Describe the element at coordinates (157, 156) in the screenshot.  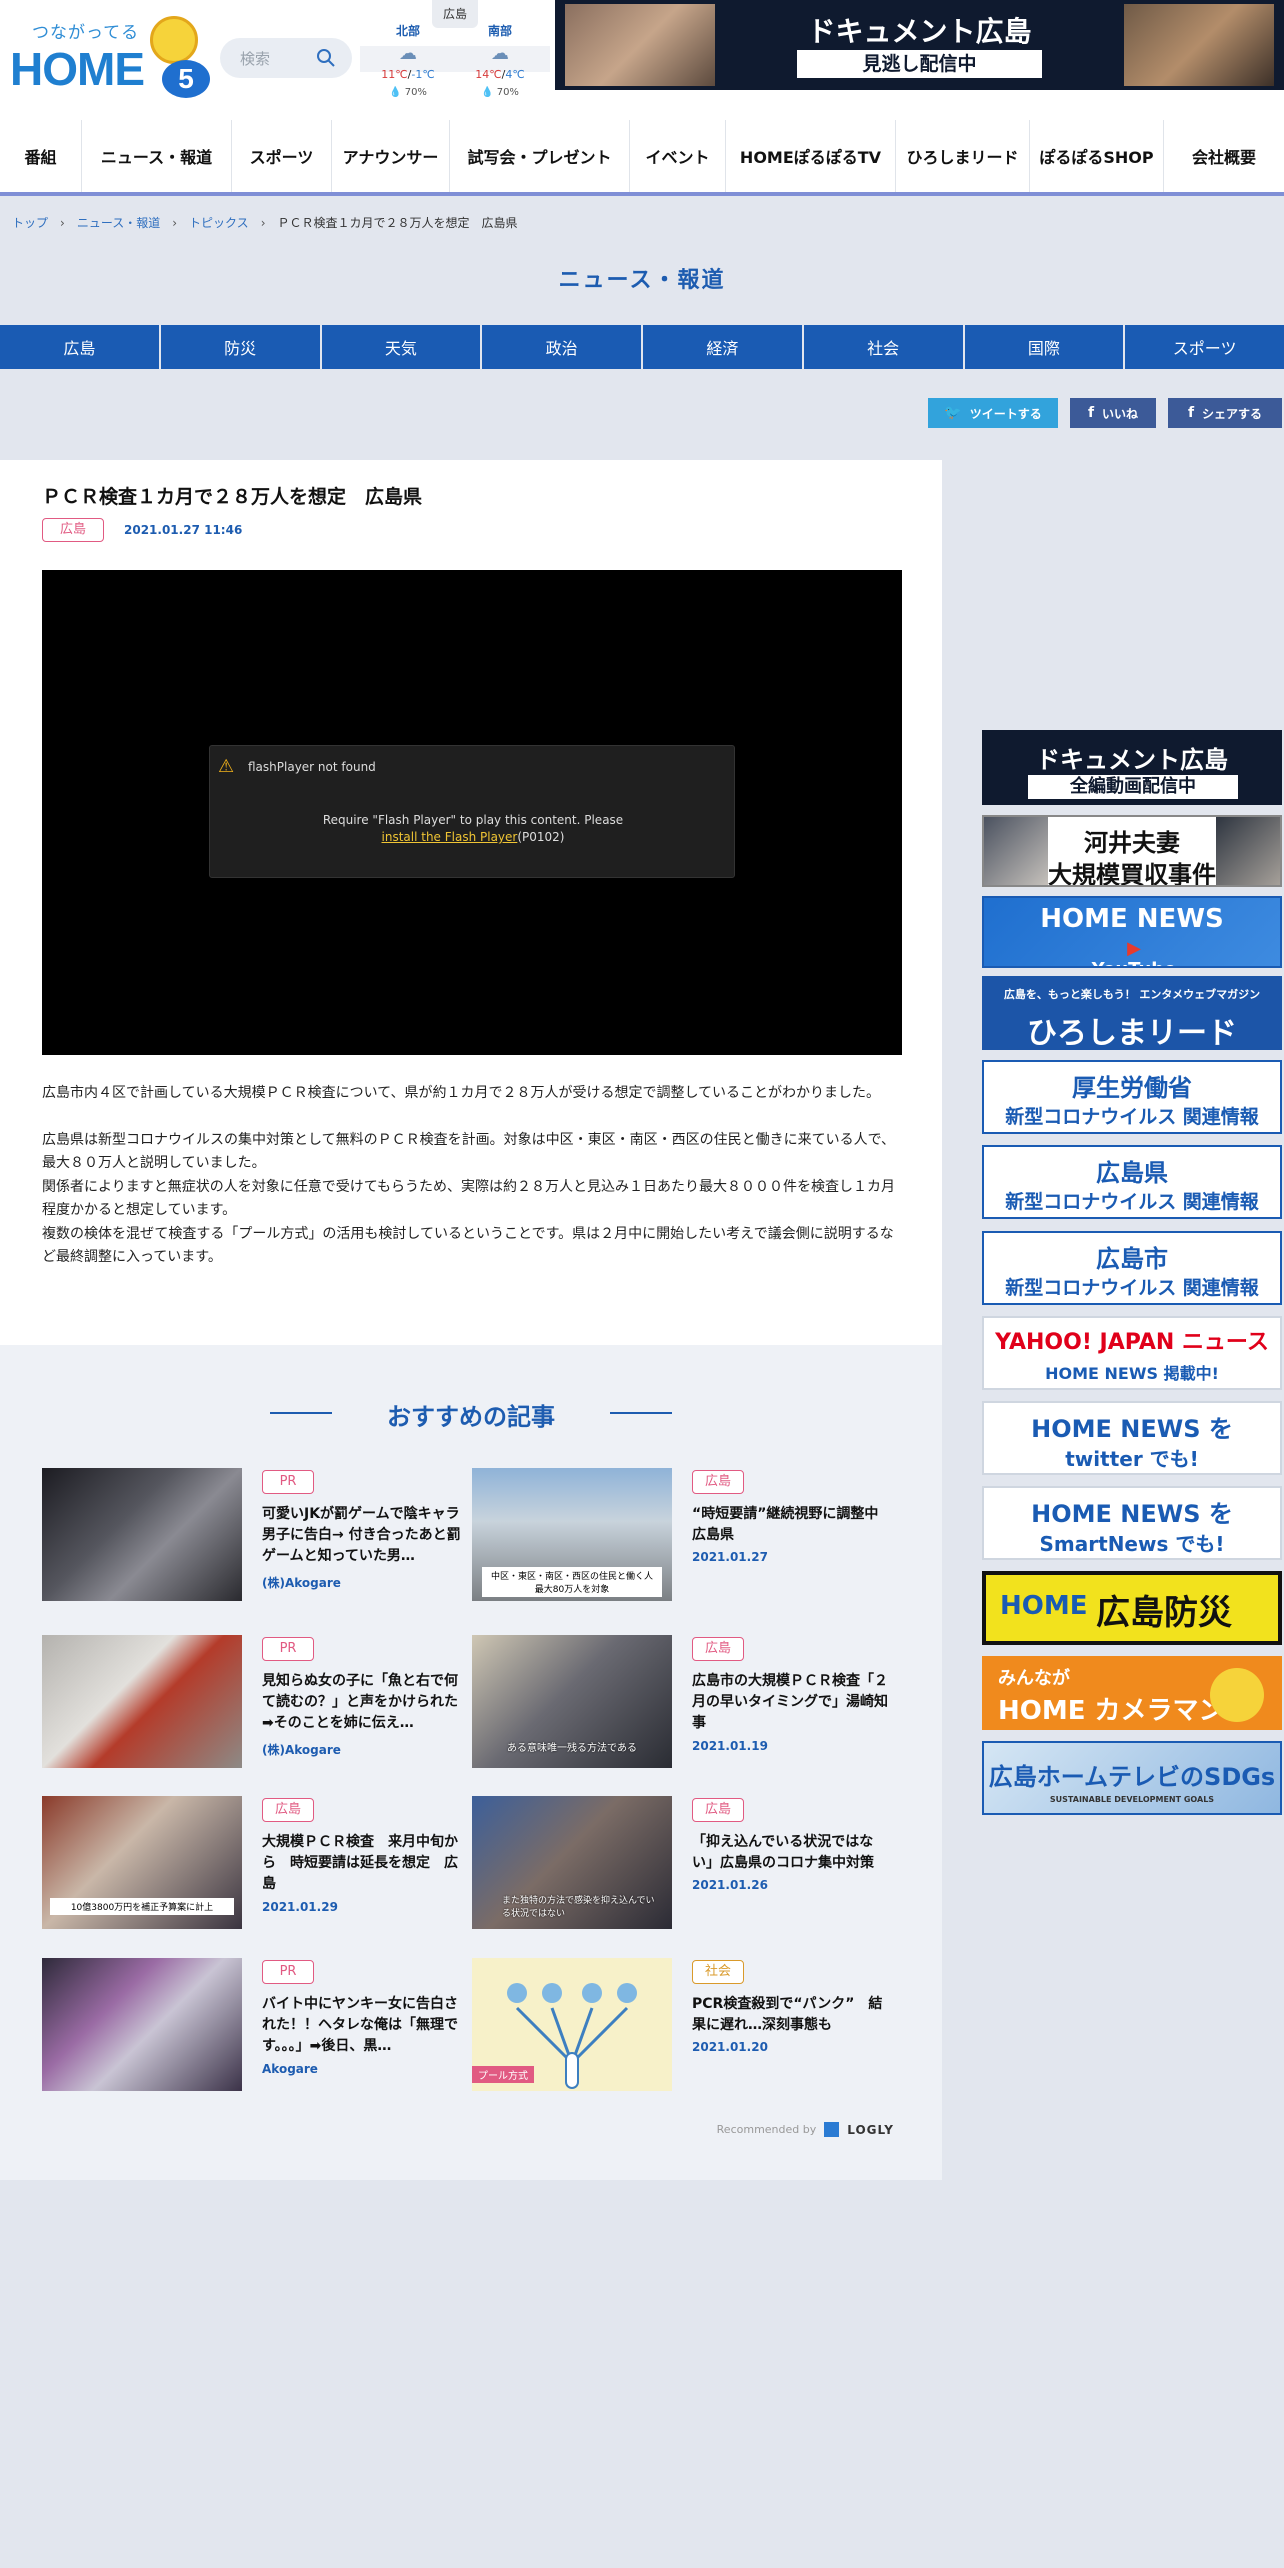
I see `nav-item: ニュース・報道` at that location.